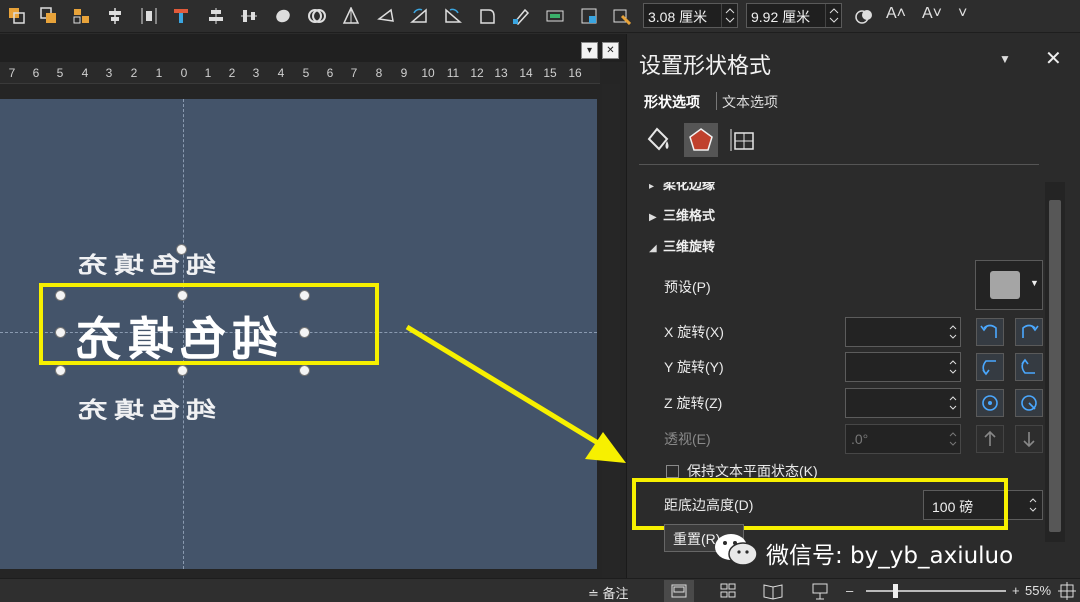 The height and width of the screenshot is (602, 1080). What do you see at coordinates (1055, 366) in the screenshot?
I see `pane-scrollbar-thumb` at bounding box center [1055, 366].